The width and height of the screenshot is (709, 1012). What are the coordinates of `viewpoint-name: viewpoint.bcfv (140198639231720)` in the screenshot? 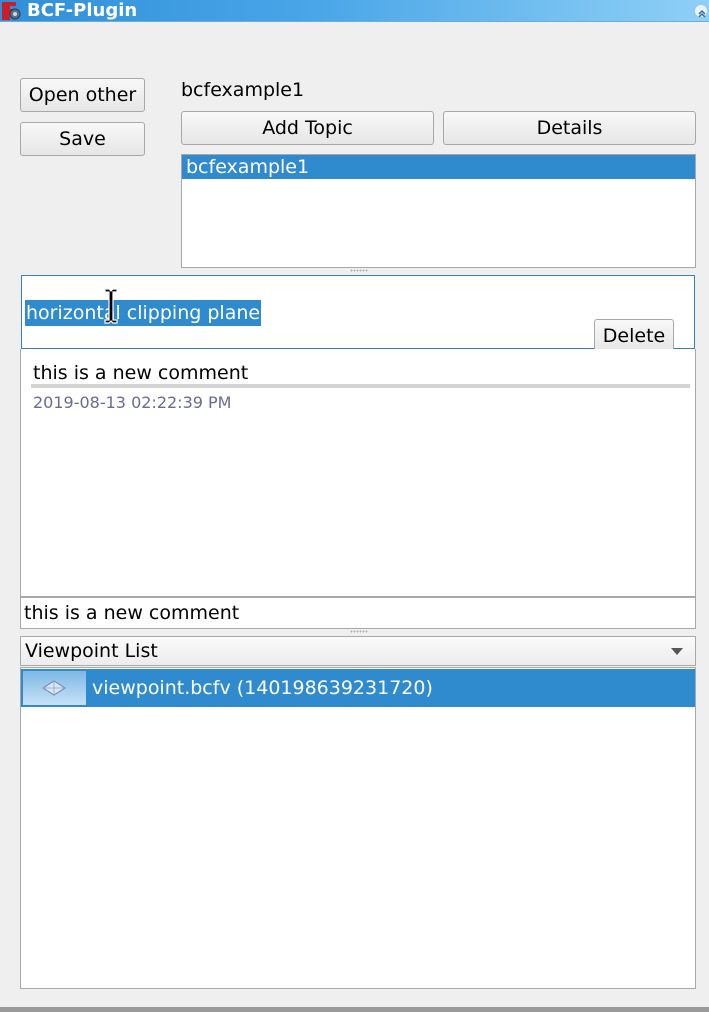 It's located at (262, 688).